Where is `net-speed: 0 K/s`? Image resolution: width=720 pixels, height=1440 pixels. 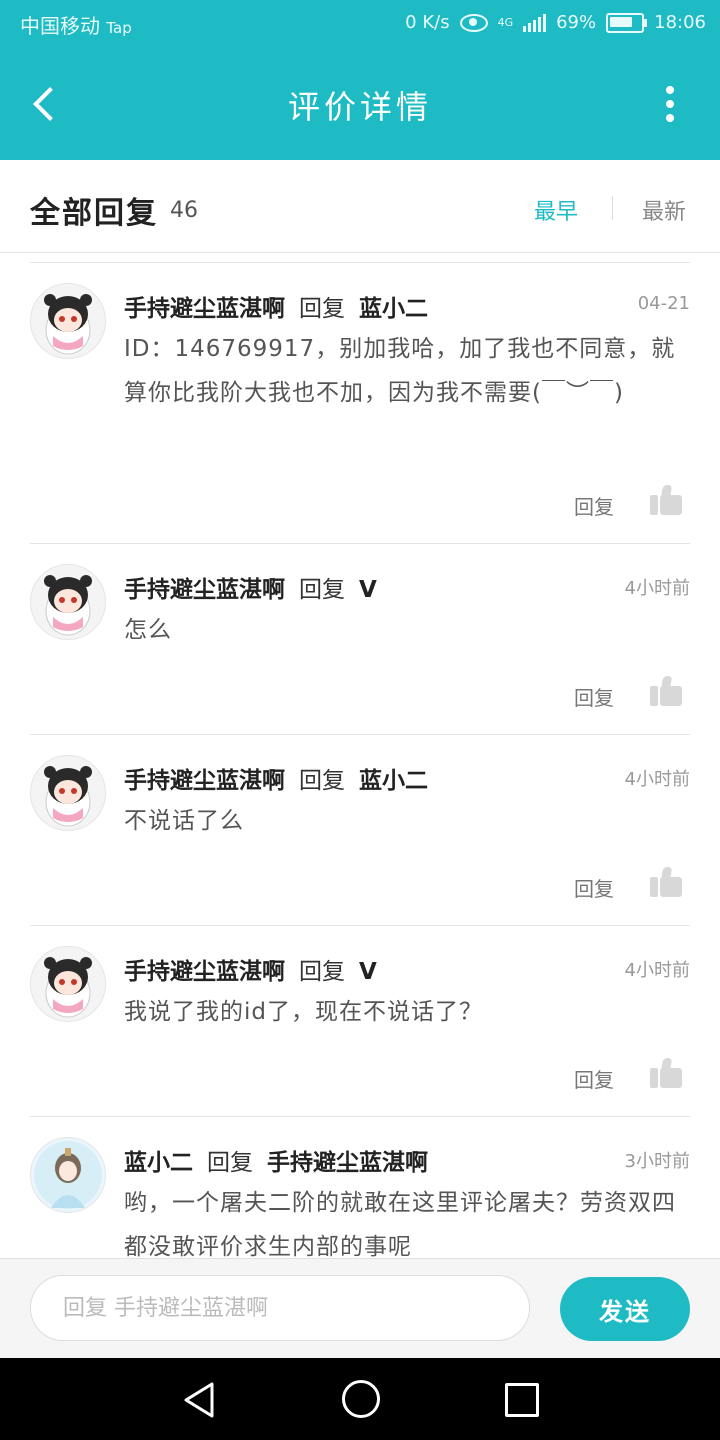 net-speed: 0 K/s is located at coordinates (427, 22).